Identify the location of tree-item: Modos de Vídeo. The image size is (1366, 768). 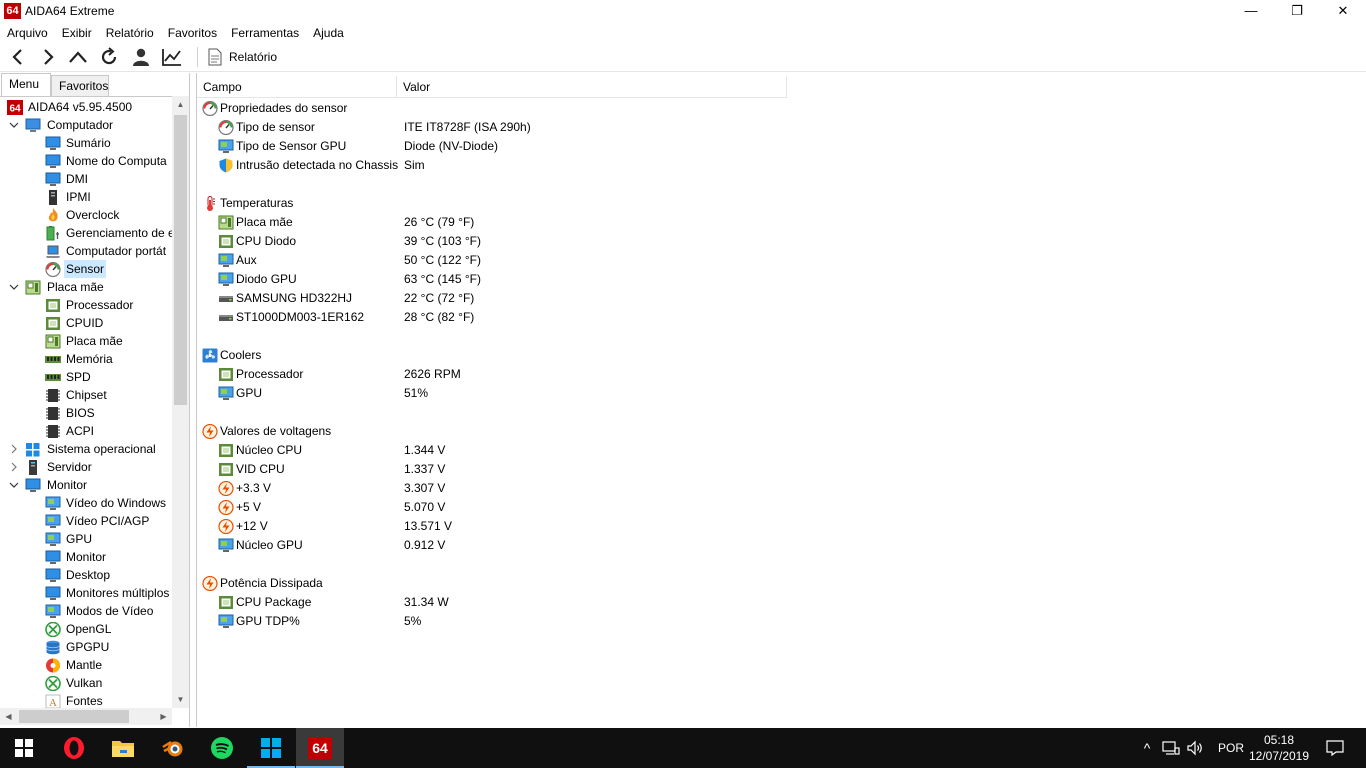
(86, 611).